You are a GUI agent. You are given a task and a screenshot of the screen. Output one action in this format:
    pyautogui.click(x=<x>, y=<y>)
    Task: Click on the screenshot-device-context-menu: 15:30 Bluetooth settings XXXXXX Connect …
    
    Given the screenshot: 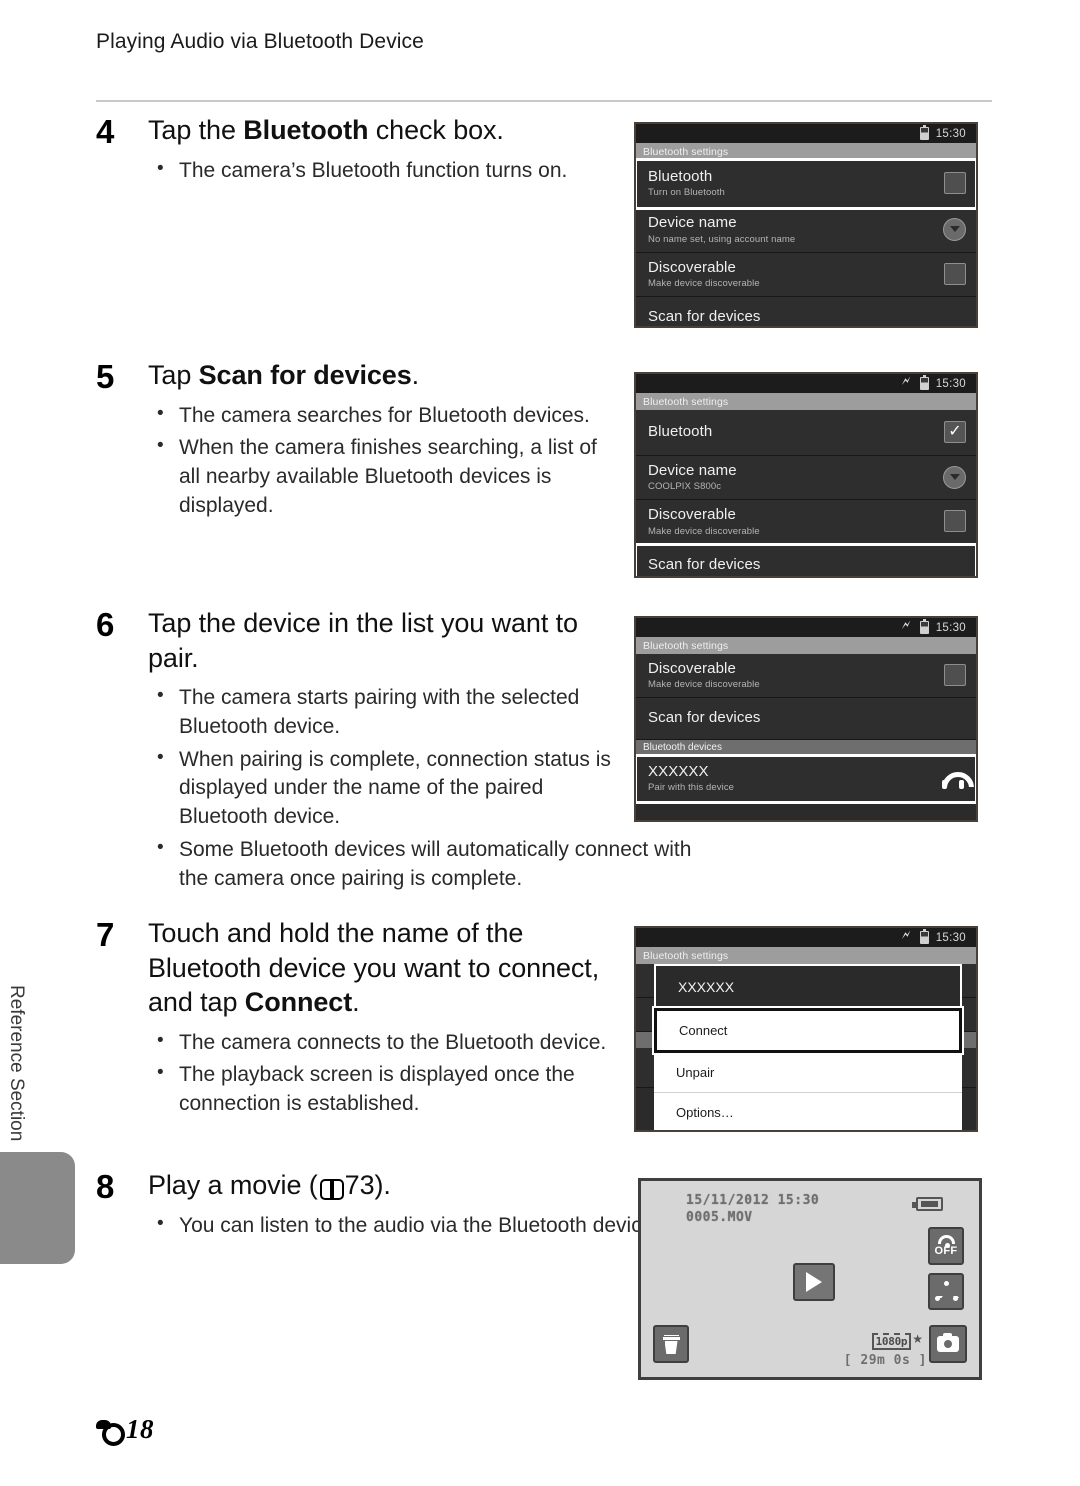 What is the action you would take?
    pyautogui.click(x=806, y=1029)
    